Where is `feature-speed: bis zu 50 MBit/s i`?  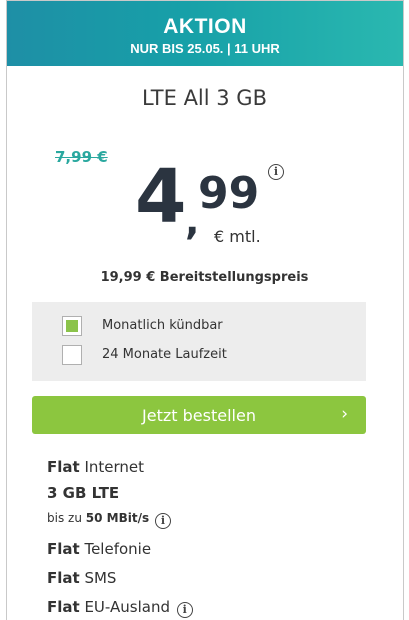 feature-speed: bis zu 50 MBit/s i is located at coordinates (109, 520).